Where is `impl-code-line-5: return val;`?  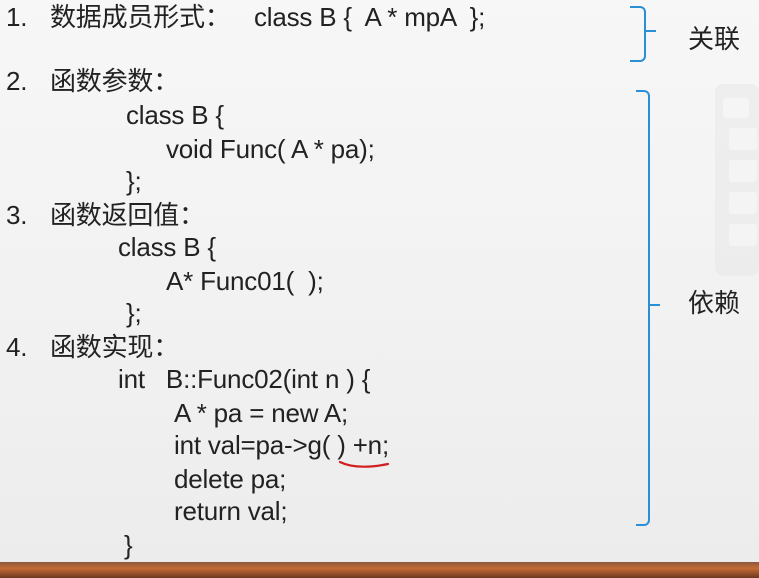 impl-code-line-5: return val; is located at coordinates (231, 511).